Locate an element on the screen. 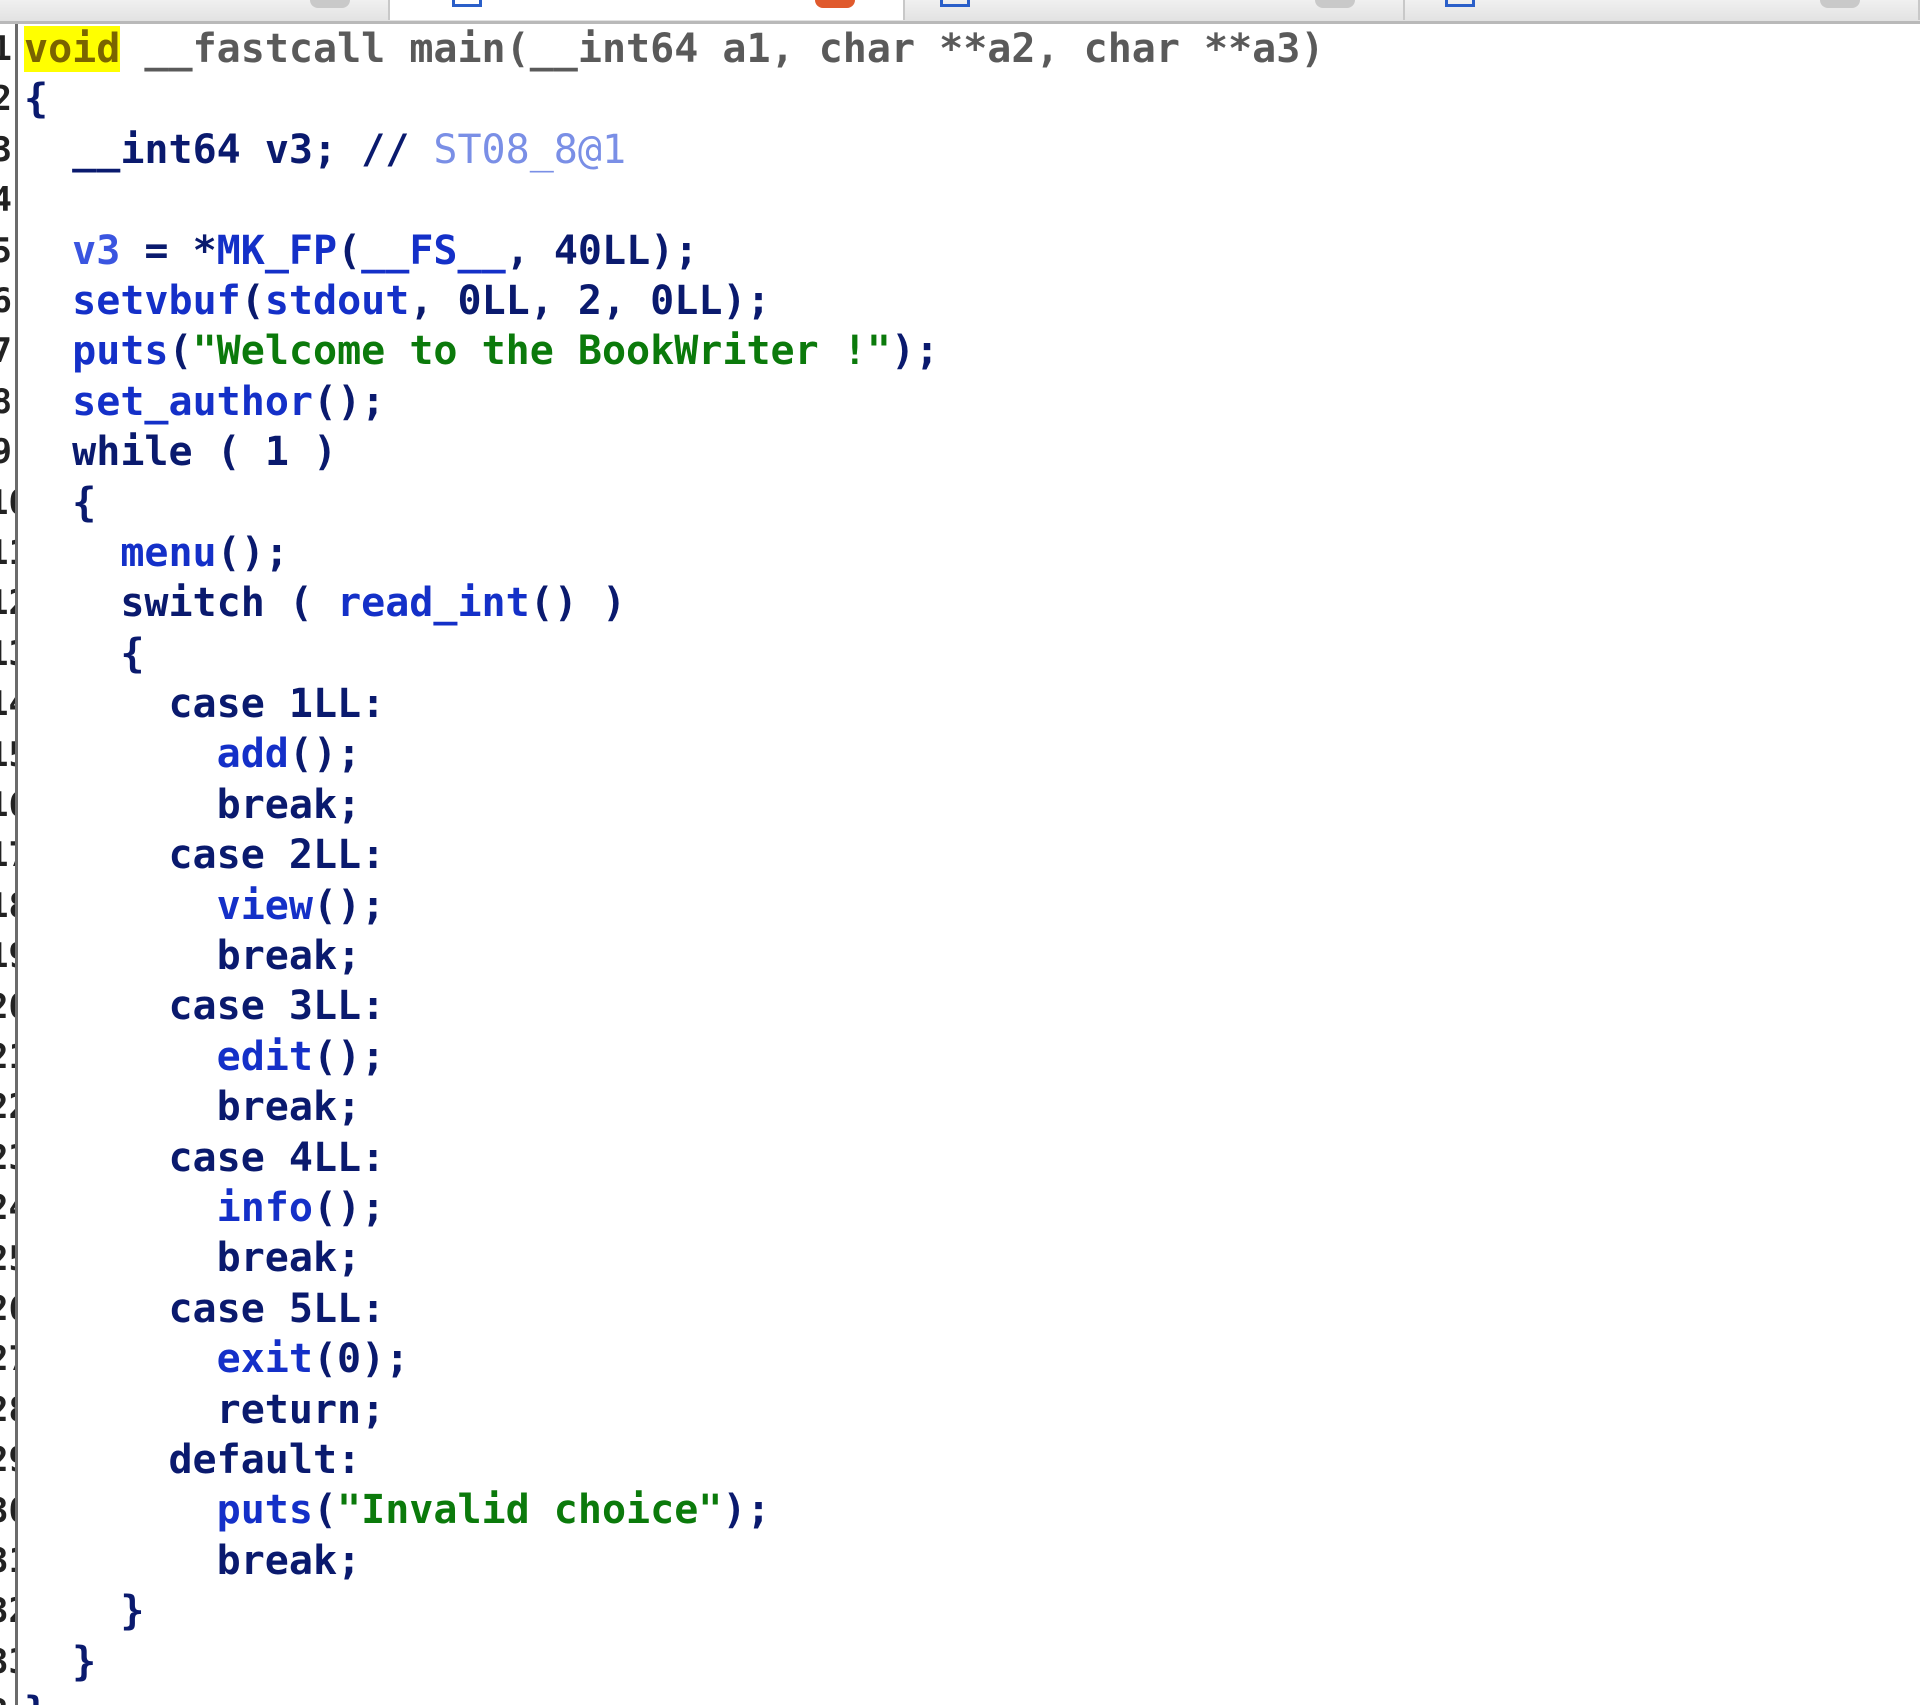 This screenshot has width=1920, height=1705. code-token: default: is located at coordinates (265, 1459).